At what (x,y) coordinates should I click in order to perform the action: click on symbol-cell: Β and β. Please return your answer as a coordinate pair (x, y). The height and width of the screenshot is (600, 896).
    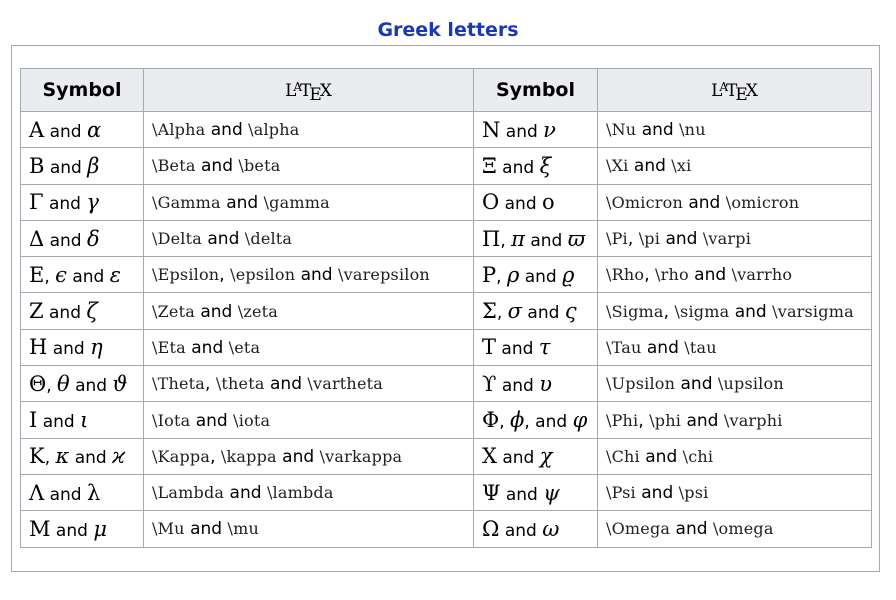
    Looking at the image, I should click on (82, 166).